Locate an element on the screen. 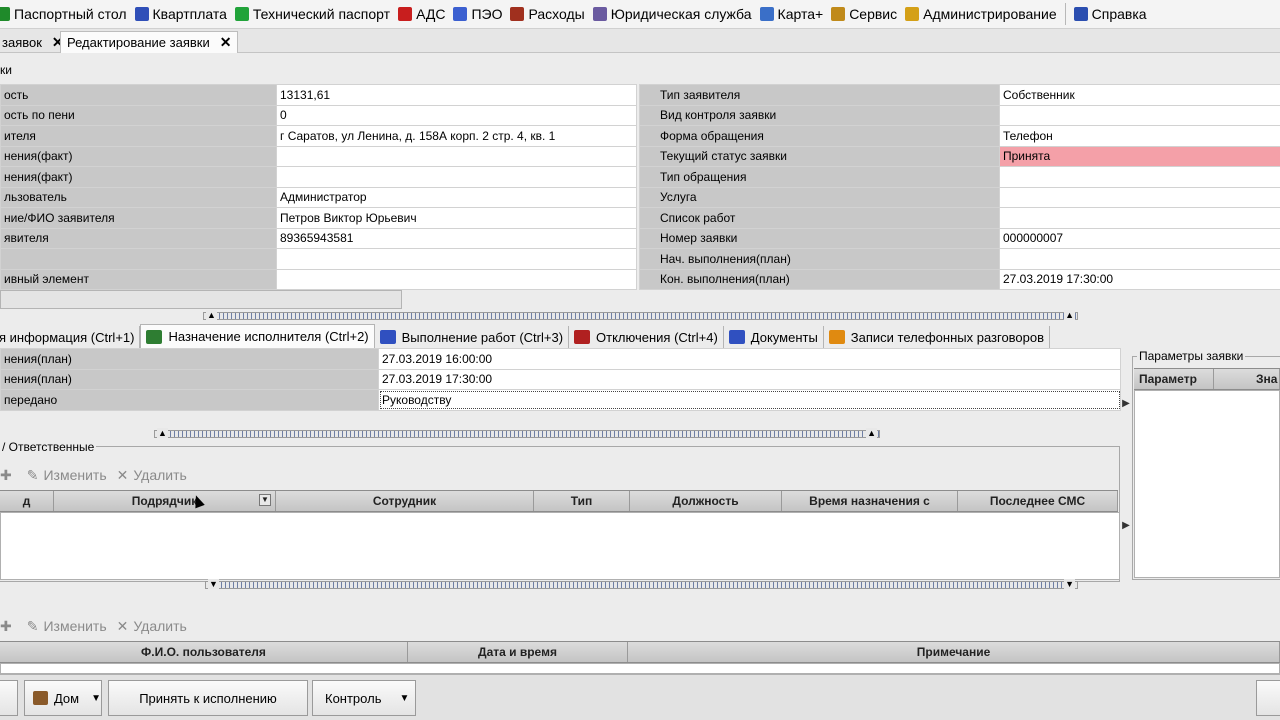  field-value: Телефон is located at coordinates (1139, 136).